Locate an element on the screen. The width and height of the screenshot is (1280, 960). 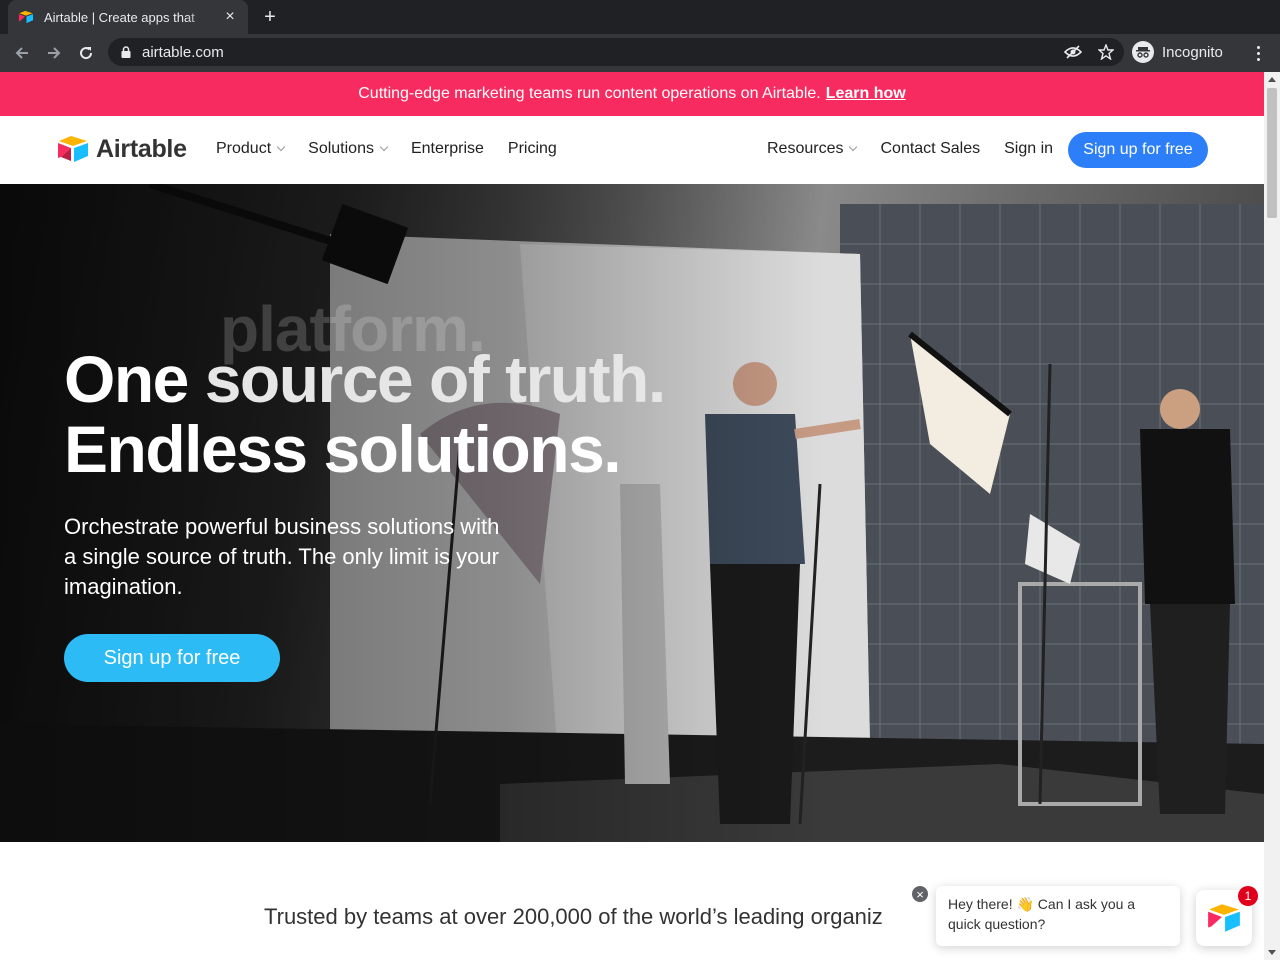
headline-two: Endless solutions. is located at coordinates (343, 449).